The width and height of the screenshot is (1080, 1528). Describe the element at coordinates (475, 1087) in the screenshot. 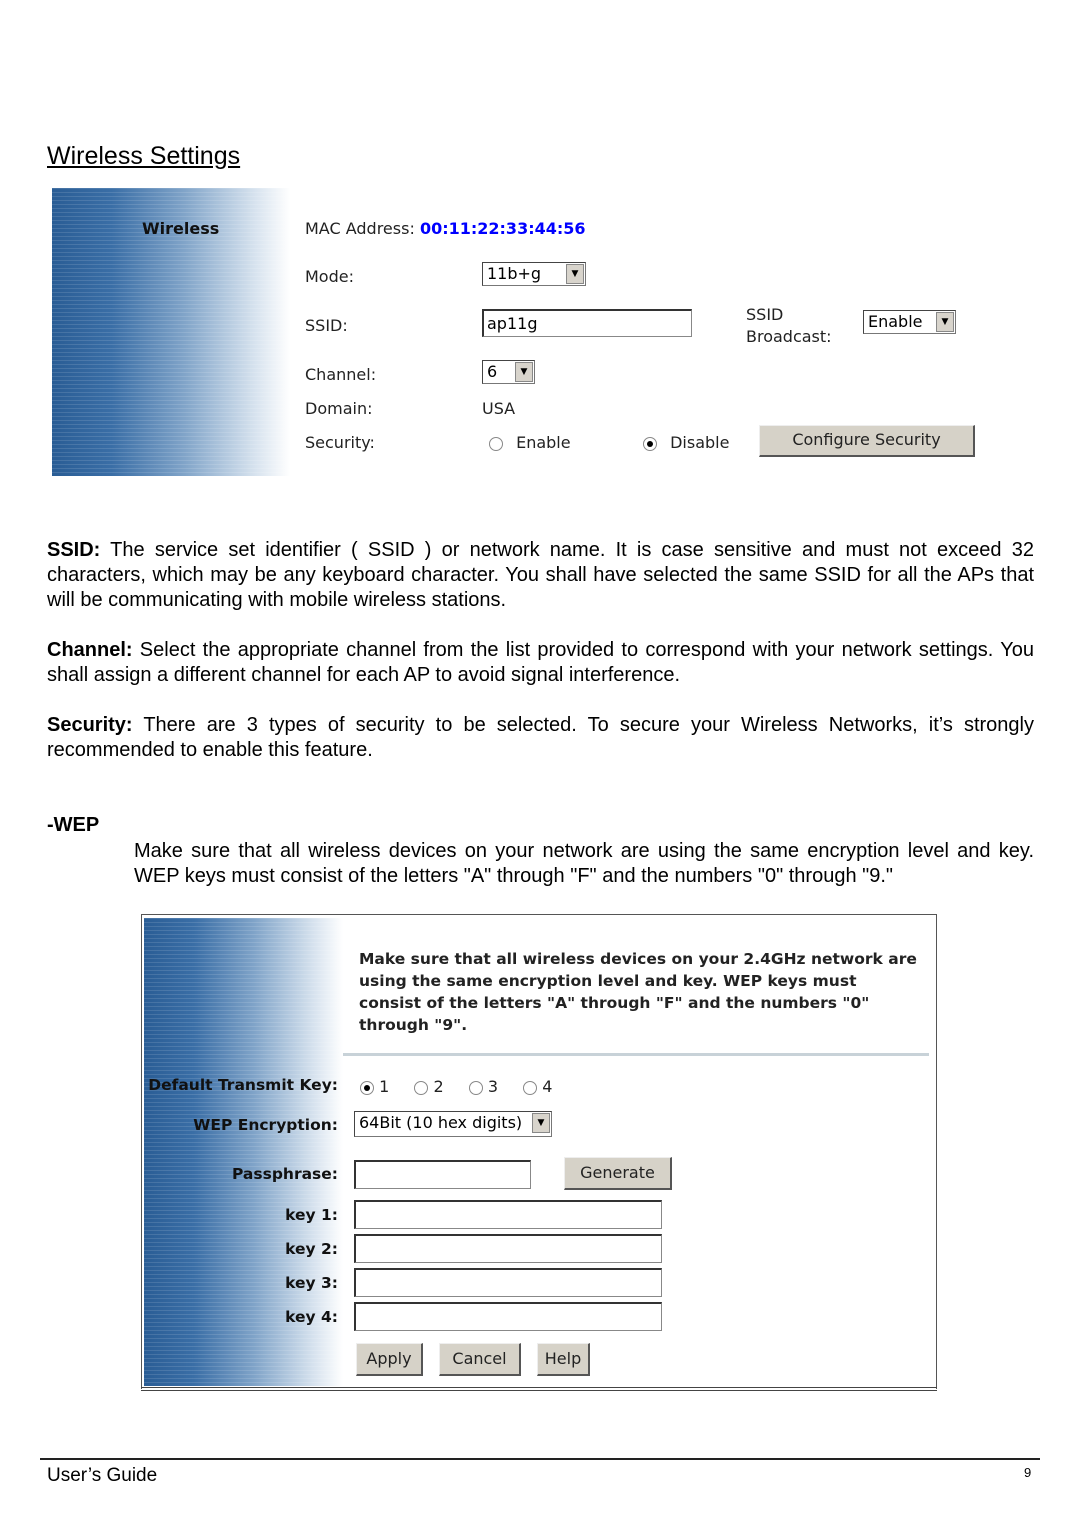

I see `key-3-radio` at that location.